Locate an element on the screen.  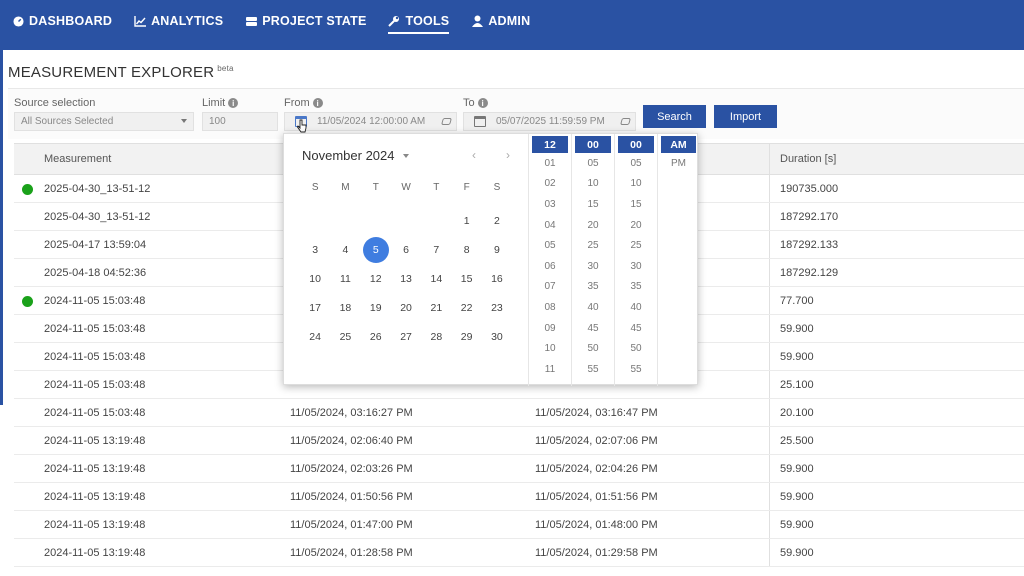
nav-admin: ADMIN is located at coordinates (500, 21).